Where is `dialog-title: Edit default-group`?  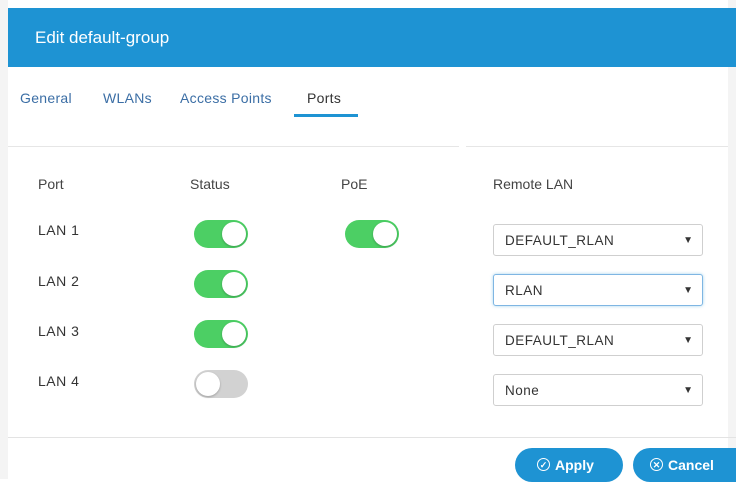 dialog-title: Edit default-group is located at coordinates (102, 37).